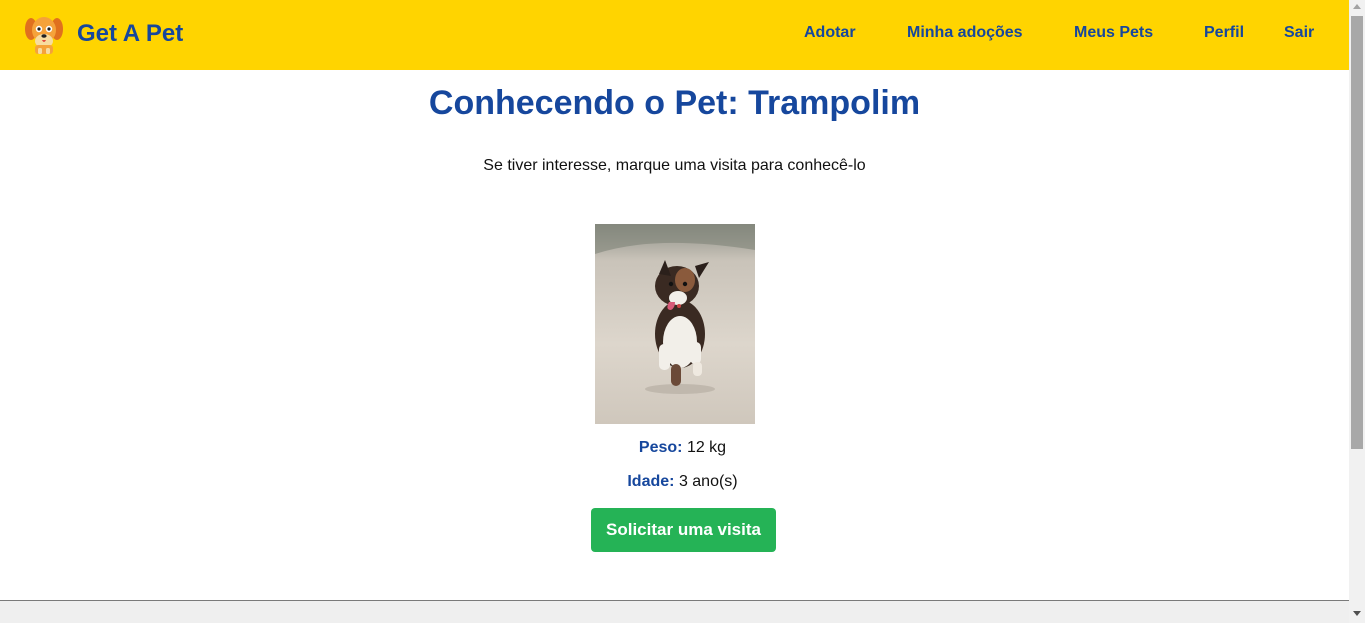 This screenshot has height=623, width=1365. I want to click on page-title: Conhecendo o Pet: Trampolim, so click(674, 103).